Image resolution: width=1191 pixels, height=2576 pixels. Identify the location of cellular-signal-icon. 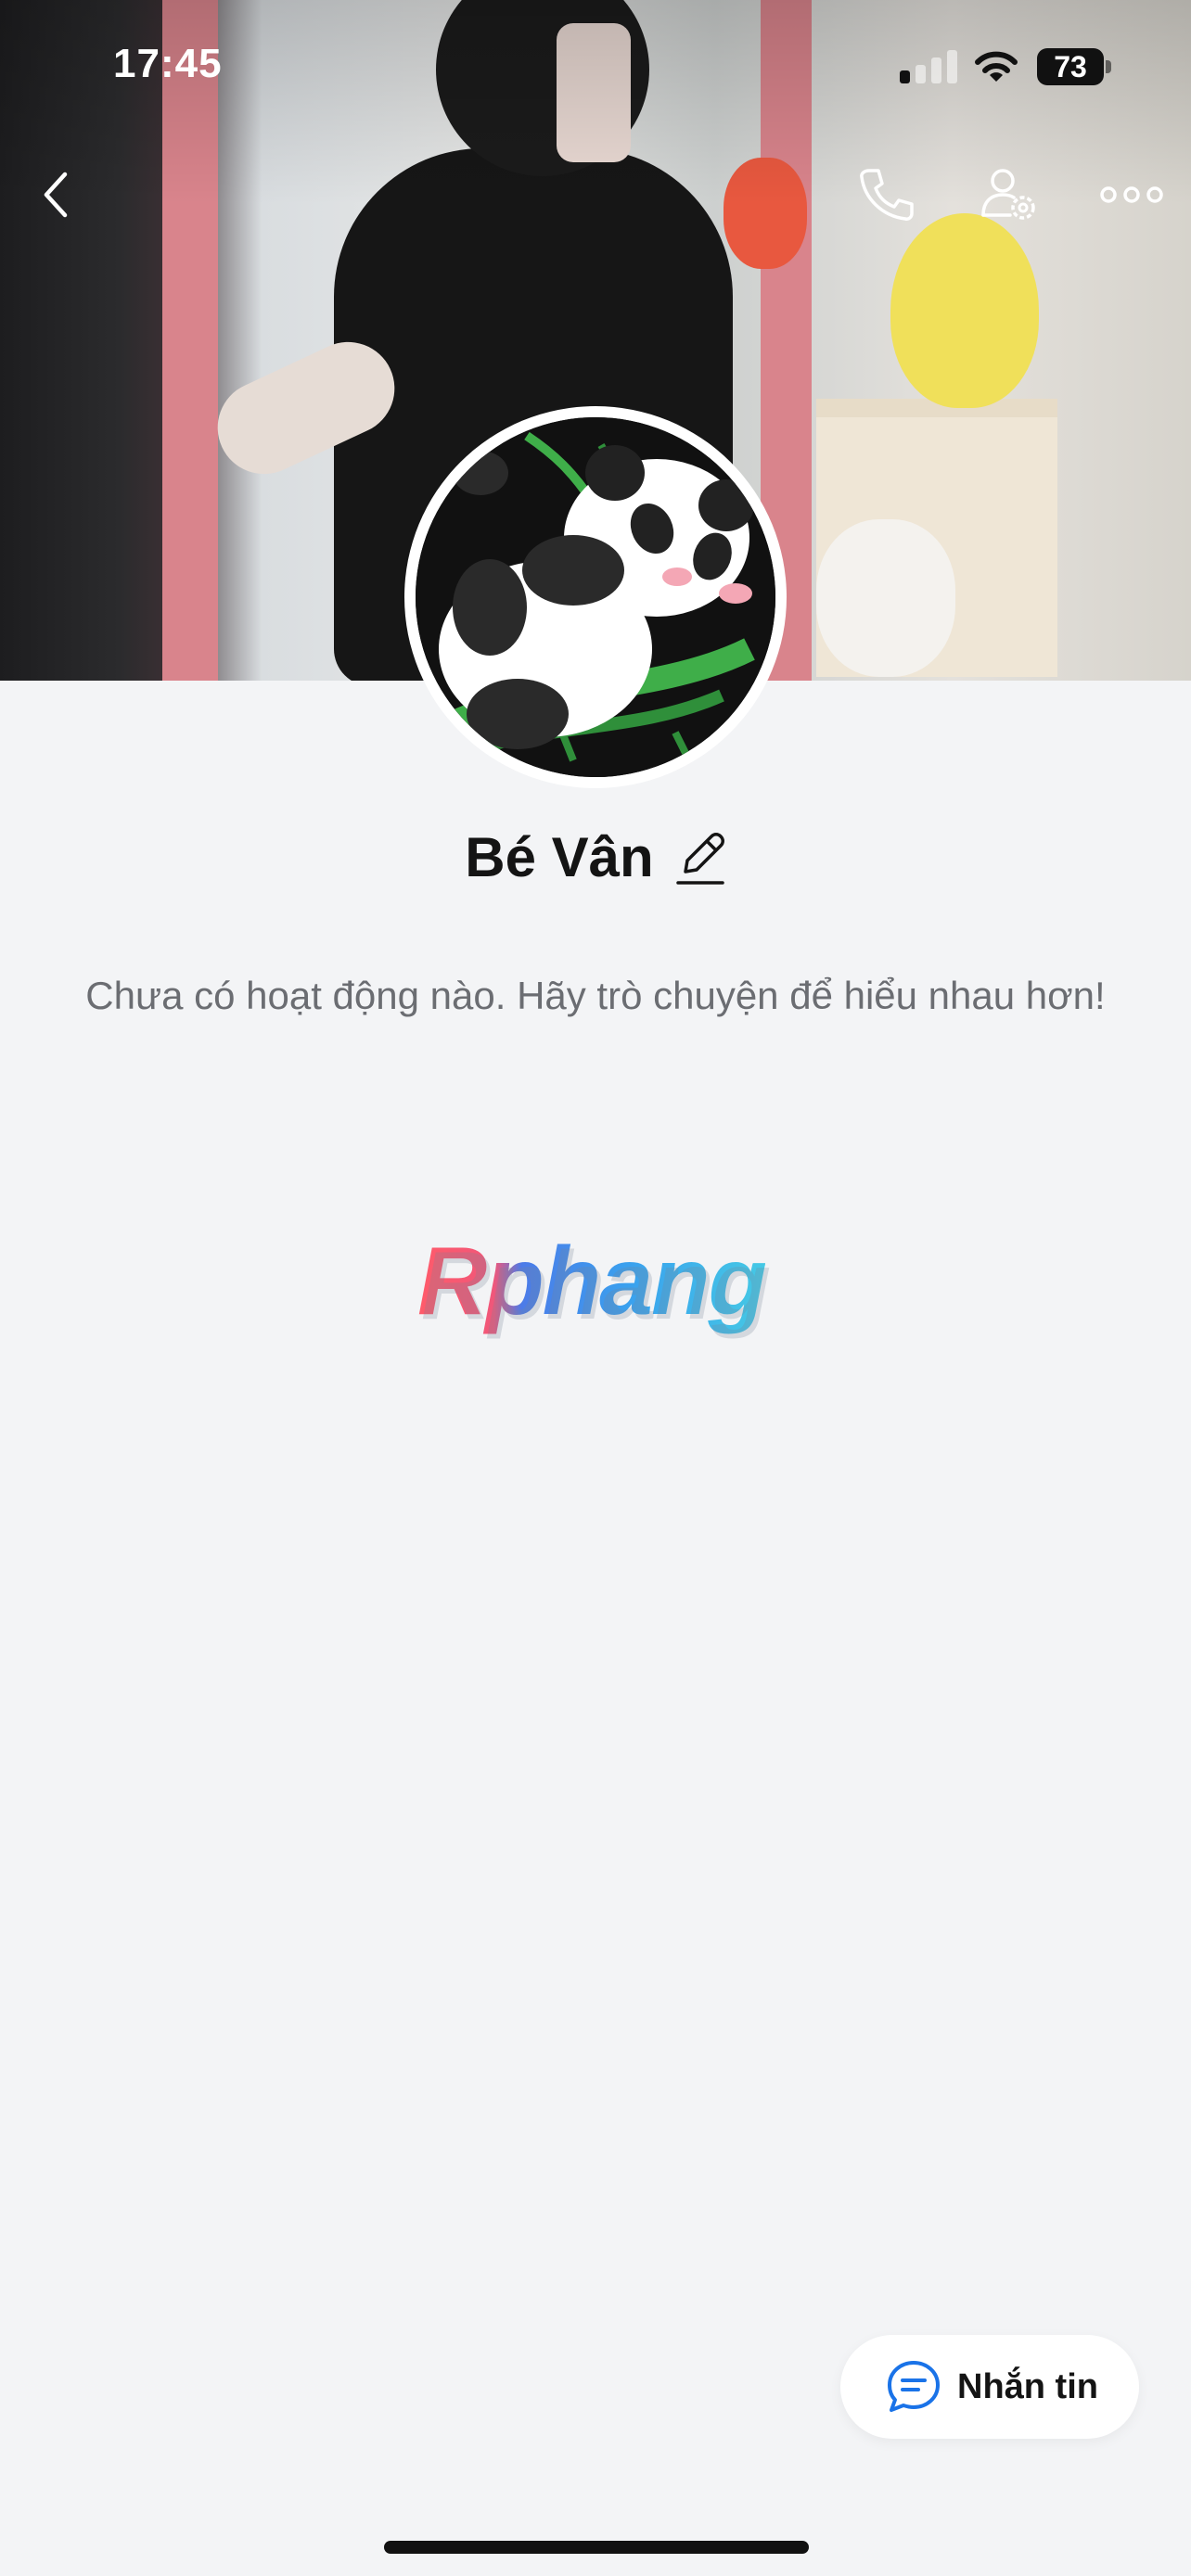
(929, 66).